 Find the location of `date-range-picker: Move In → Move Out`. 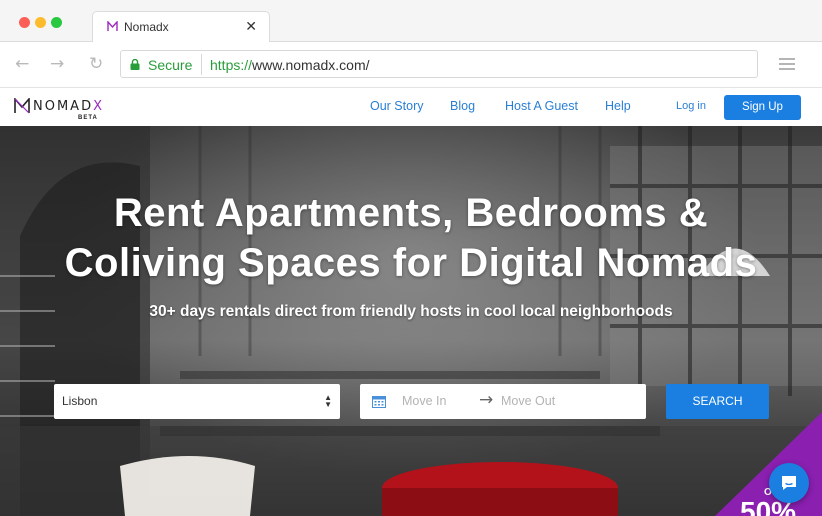

date-range-picker: Move In → Move Out is located at coordinates (503, 401).